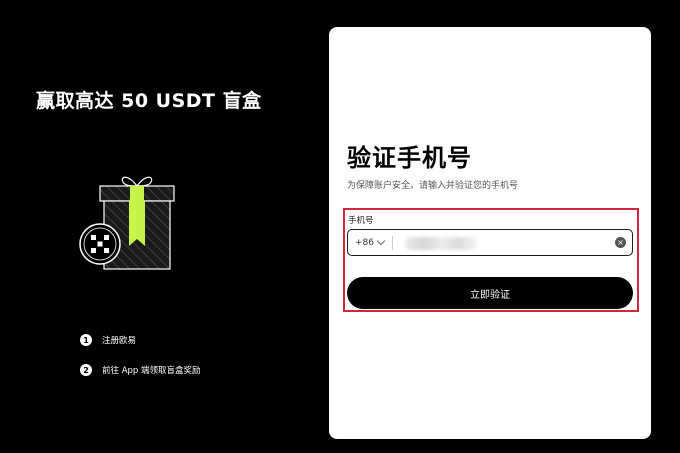  Describe the element at coordinates (381, 241) in the screenshot. I see `chevron-down-icon` at that location.